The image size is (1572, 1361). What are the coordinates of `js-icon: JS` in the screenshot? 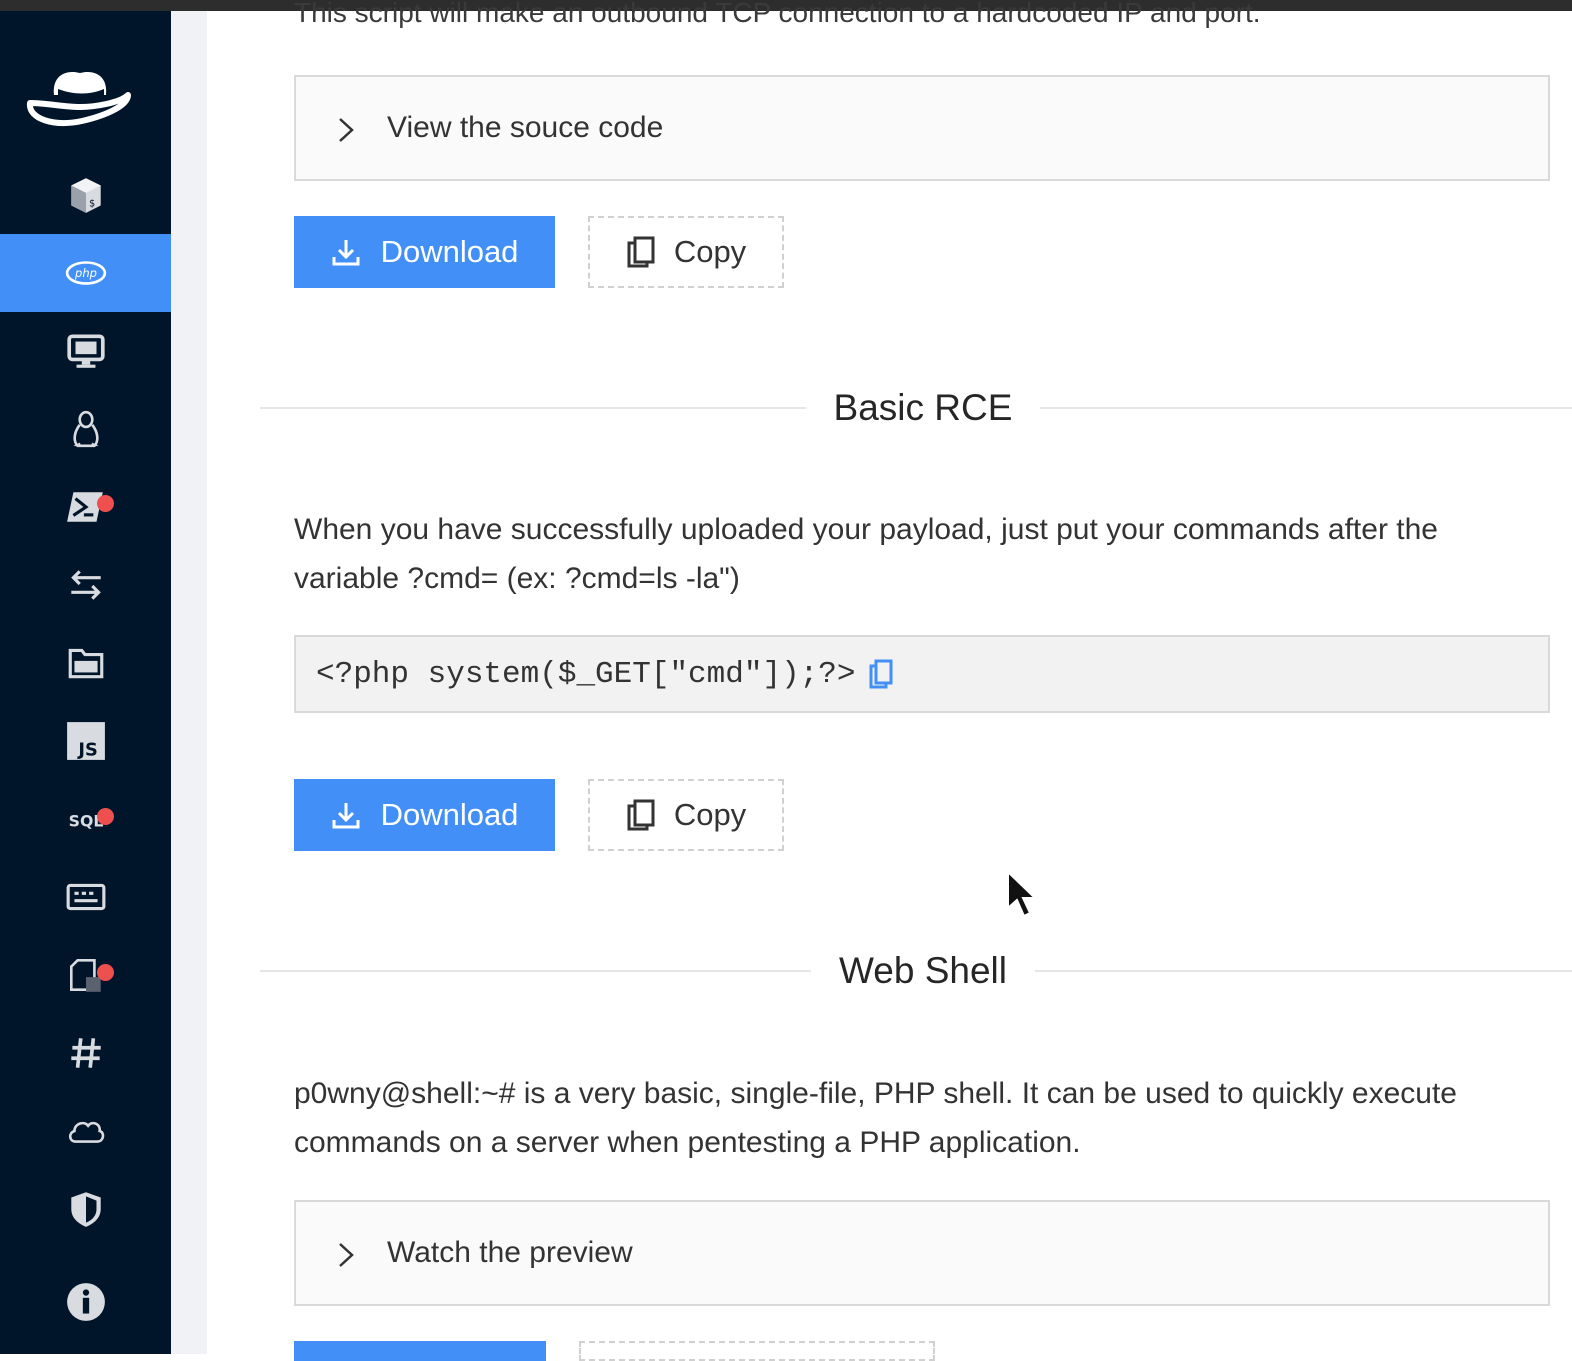 It's located at (85, 741).